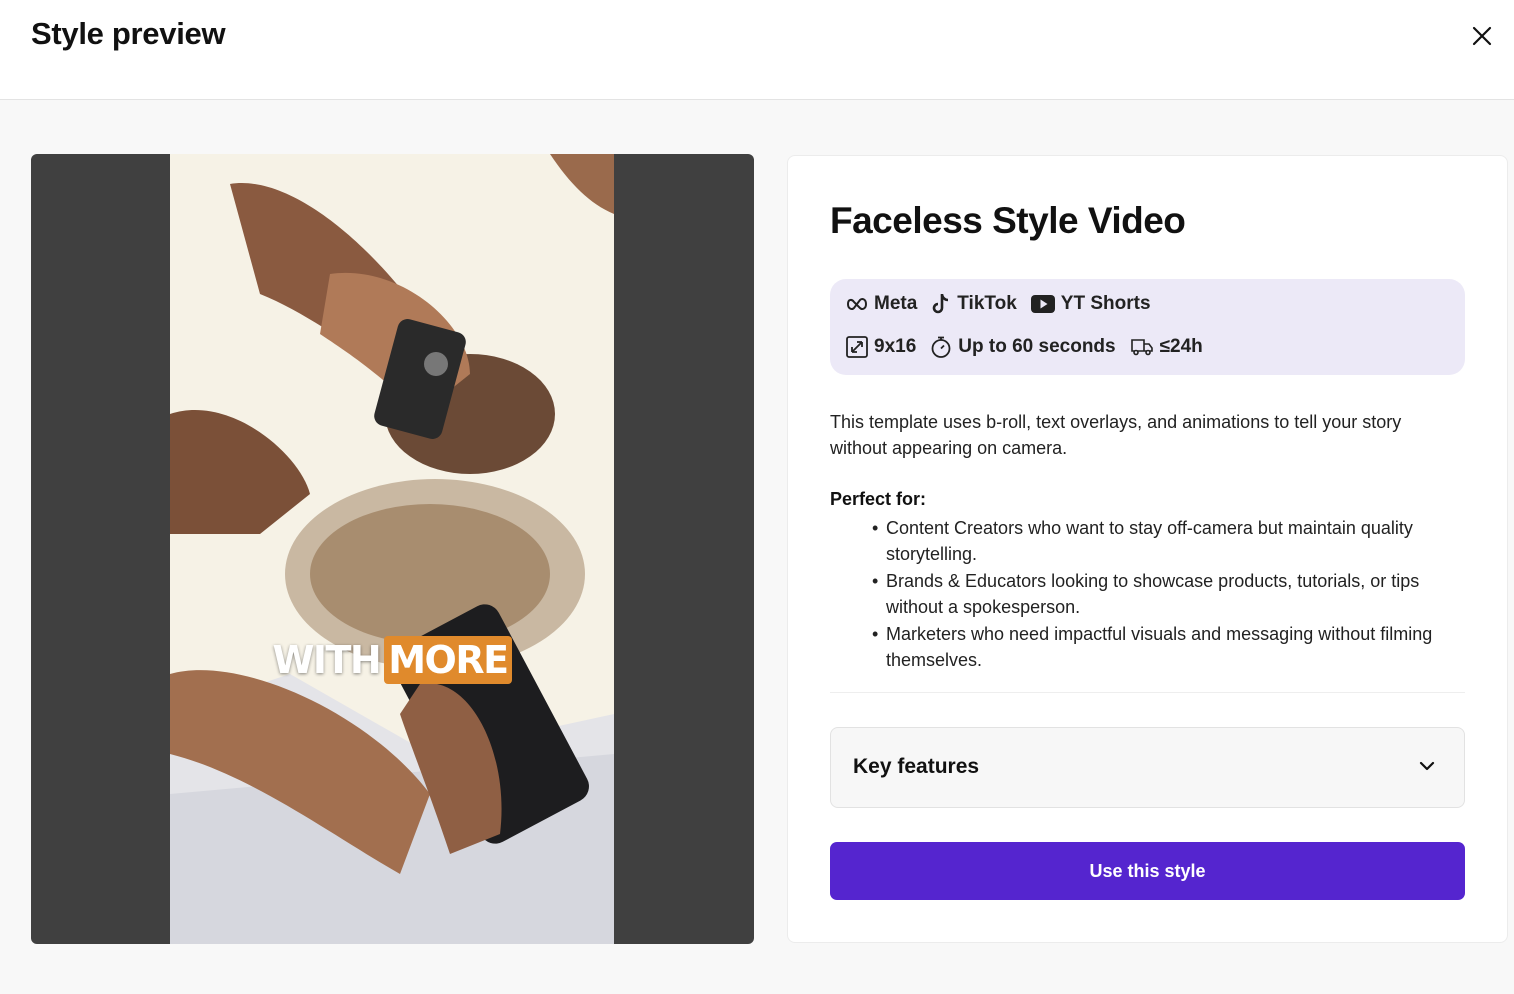 The image size is (1514, 994). I want to click on close-icon, so click(1482, 36).